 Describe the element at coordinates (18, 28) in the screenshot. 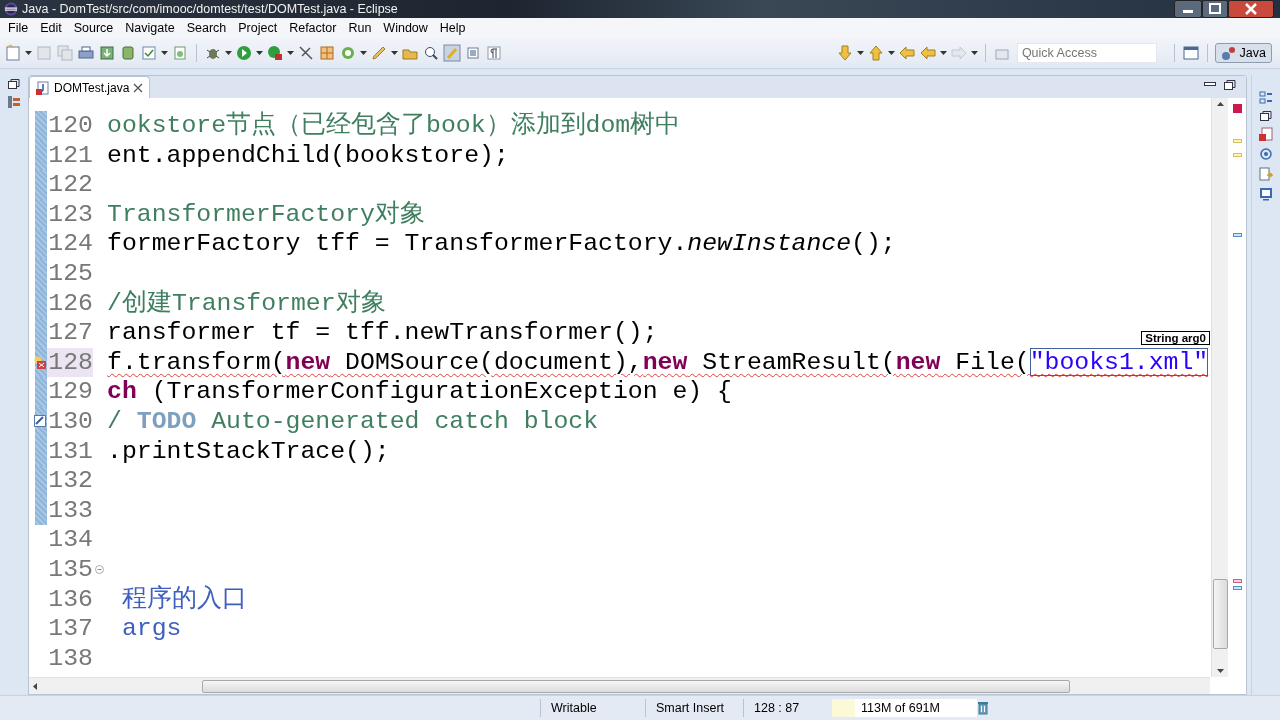

I see `menu-item: File` at that location.